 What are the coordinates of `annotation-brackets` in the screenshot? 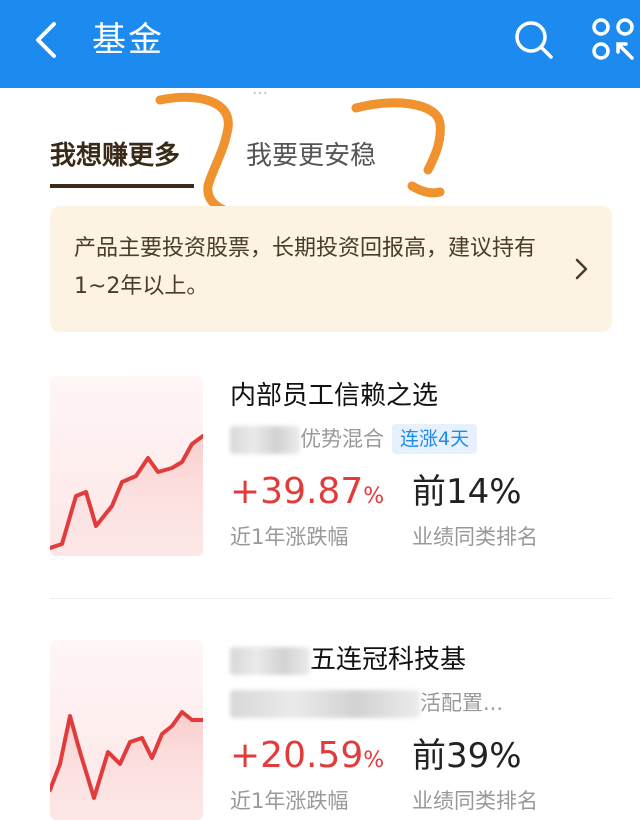 It's located at (300, 154).